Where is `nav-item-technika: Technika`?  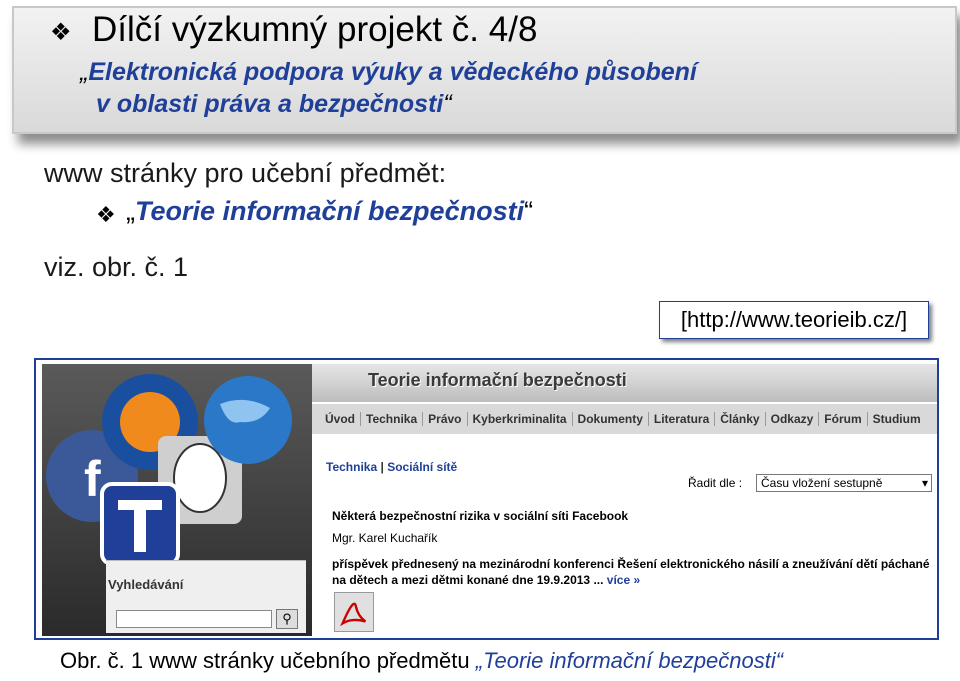
nav-item-technika: Technika is located at coordinates (392, 419).